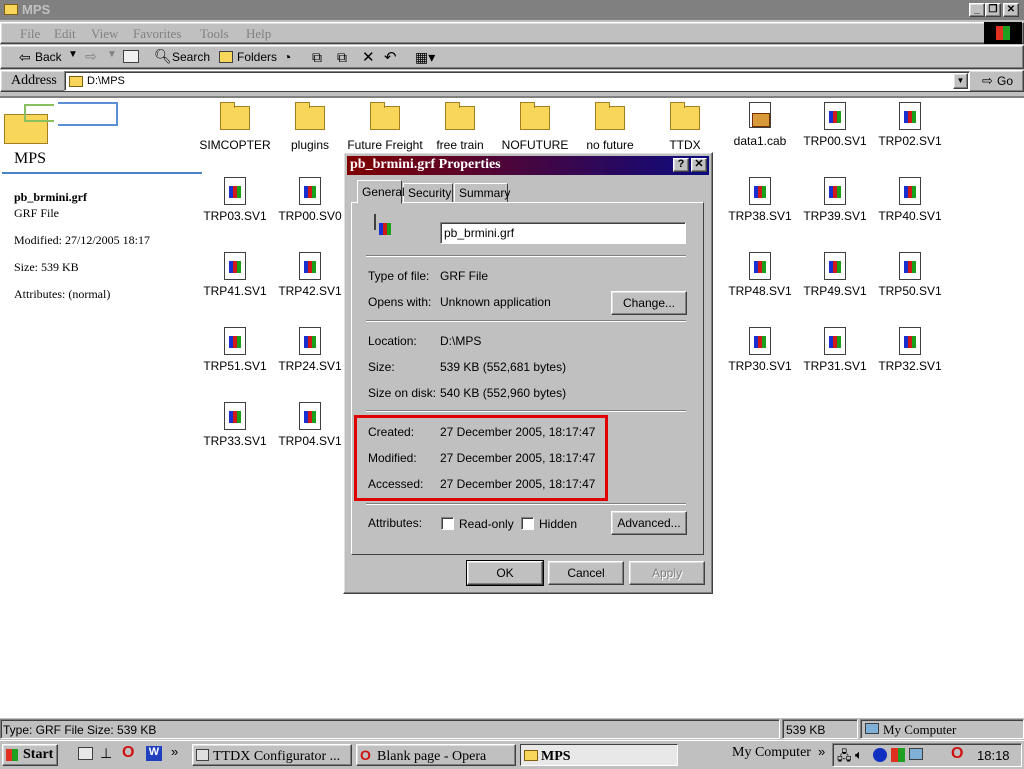 The width and height of the screenshot is (1024, 769). Describe the element at coordinates (910, 124) in the screenshot. I see `file-item: TRP02.SV1` at that location.